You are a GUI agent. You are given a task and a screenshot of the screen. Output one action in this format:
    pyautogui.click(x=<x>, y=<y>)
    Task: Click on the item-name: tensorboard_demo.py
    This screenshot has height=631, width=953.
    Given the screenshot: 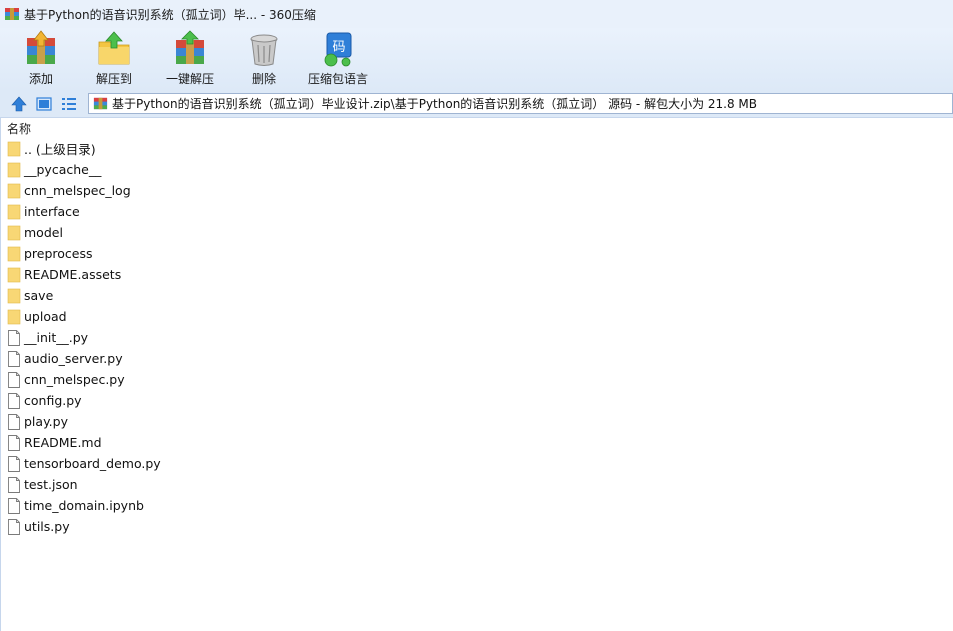 What is the action you would take?
    pyautogui.click(x=92, y=463)
    